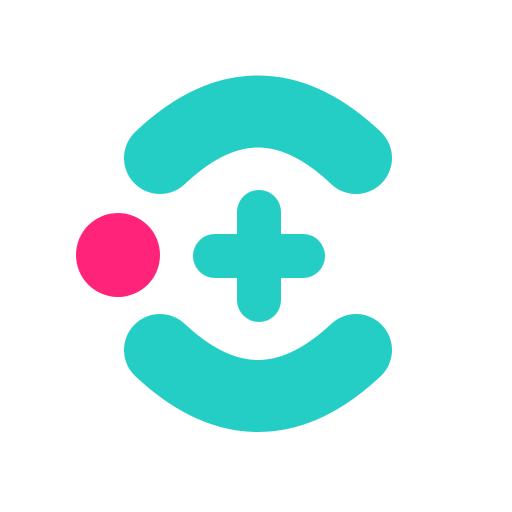  Describe the element at coordinates (258, 134) in the screenshot. I see `top-arc-shape` at that location.